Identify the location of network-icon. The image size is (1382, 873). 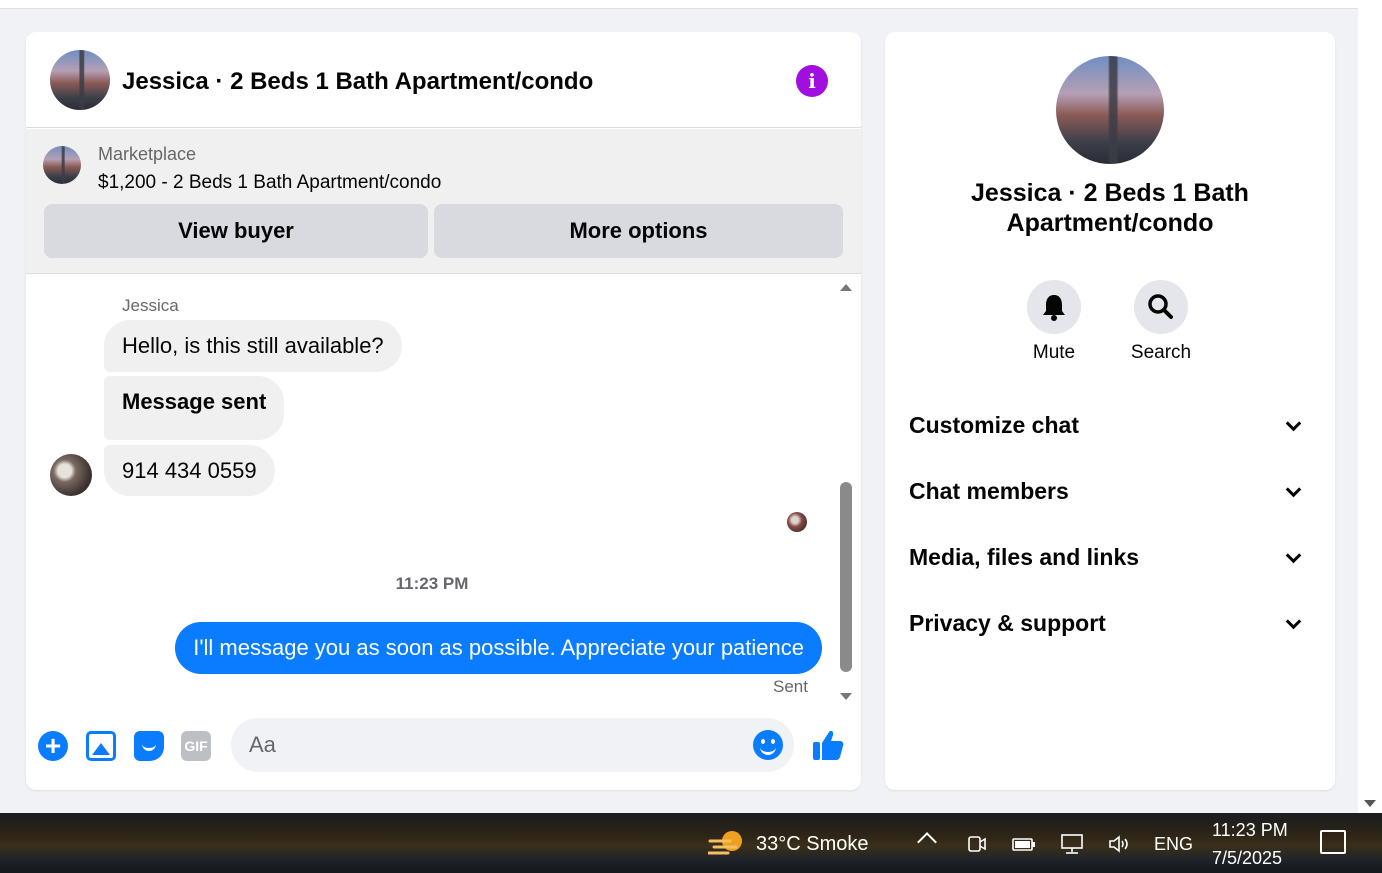
(1072, 844).